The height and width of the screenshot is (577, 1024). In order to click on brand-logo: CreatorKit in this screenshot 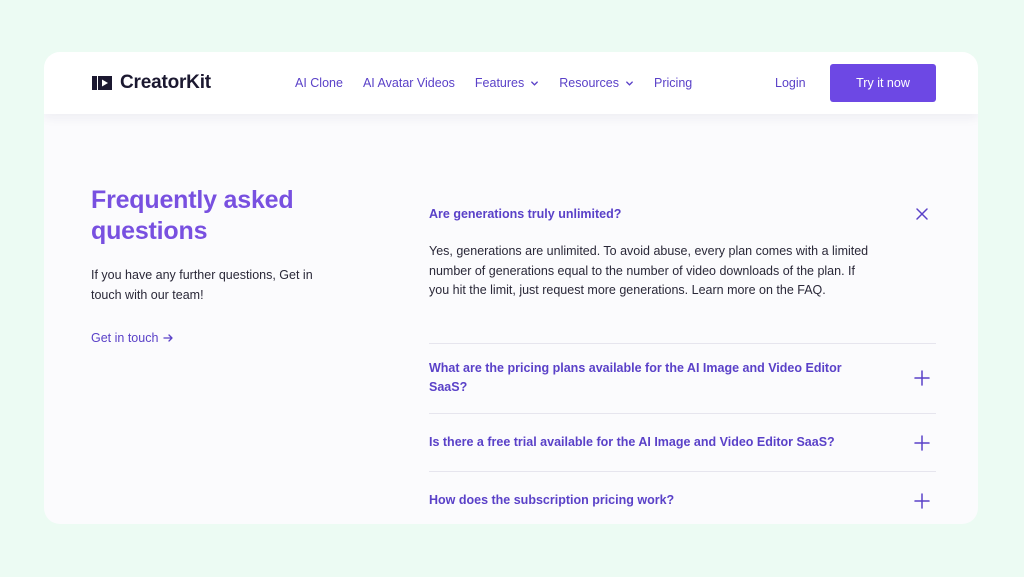, I will do `click(151, 83)`.